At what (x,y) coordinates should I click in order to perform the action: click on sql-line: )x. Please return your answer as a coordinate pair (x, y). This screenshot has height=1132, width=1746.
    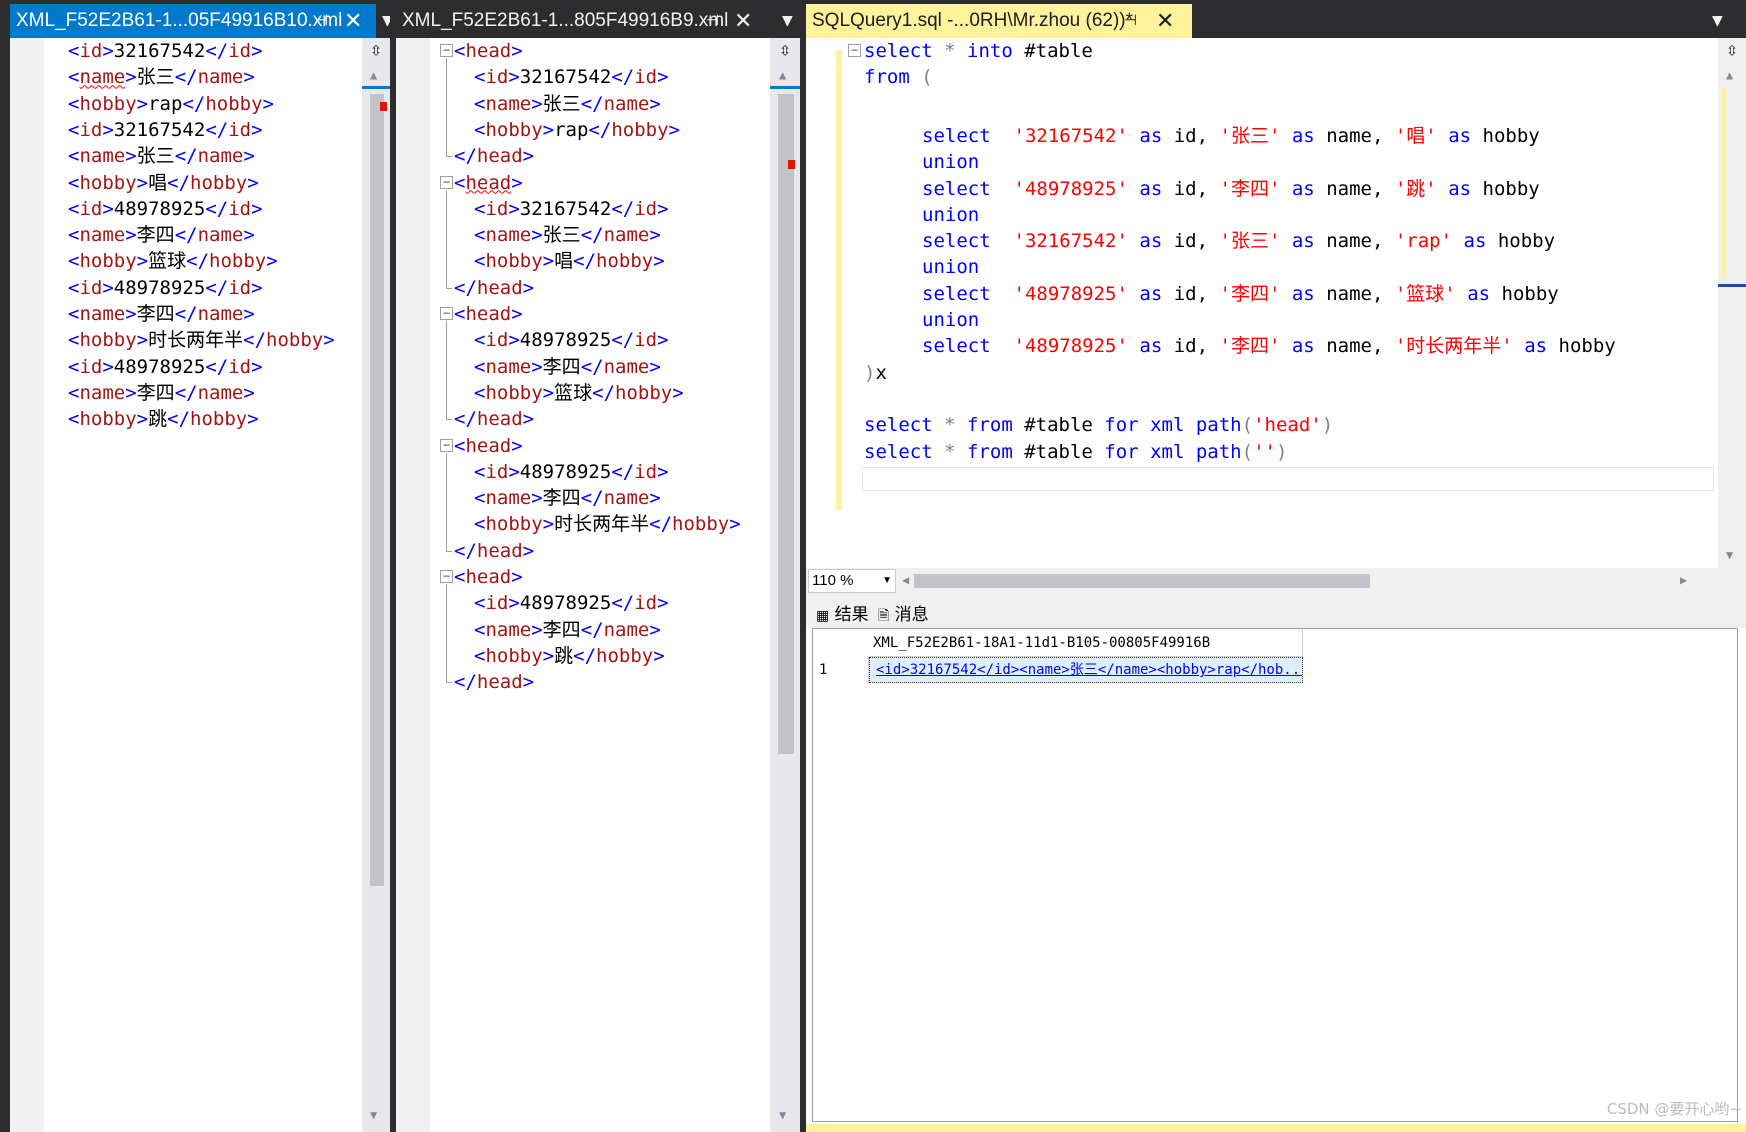
    Looking at the image, I should click on (875, 373).